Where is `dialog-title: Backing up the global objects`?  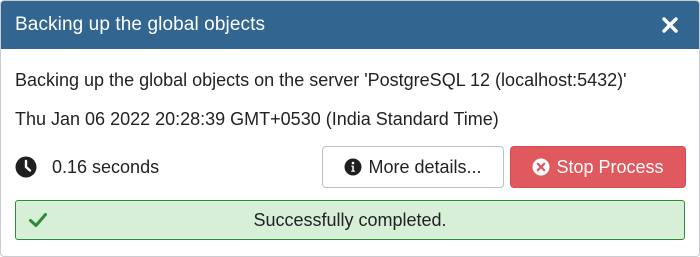 dialog-title: Backing up the global objects is located at coordinates (140, 24).